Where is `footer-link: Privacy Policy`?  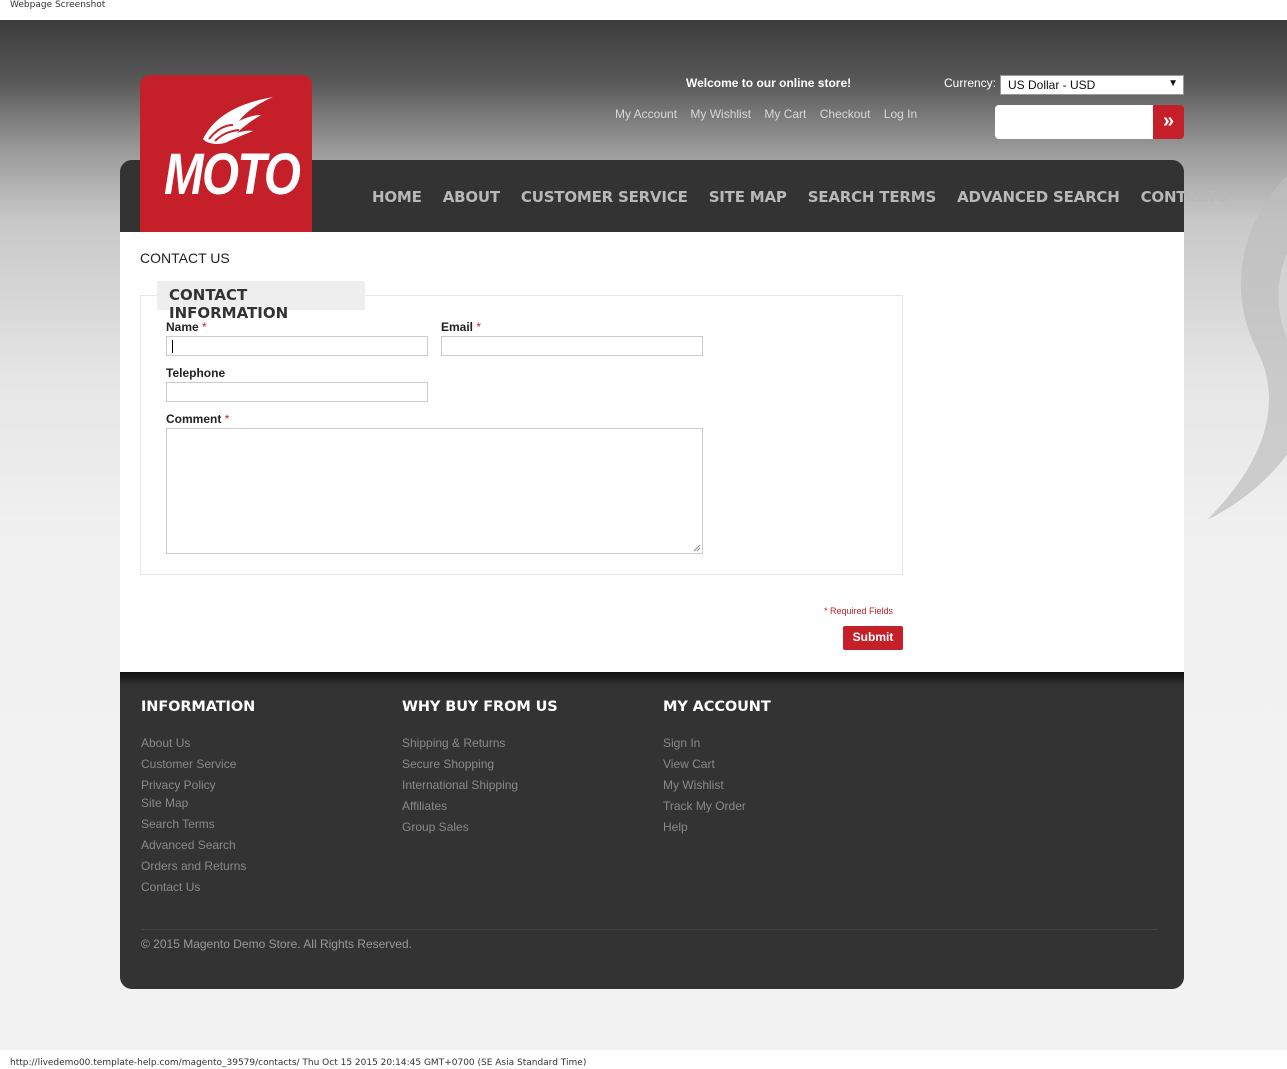
footer-link: Privacy Policy is located at coordinates (198, 787).